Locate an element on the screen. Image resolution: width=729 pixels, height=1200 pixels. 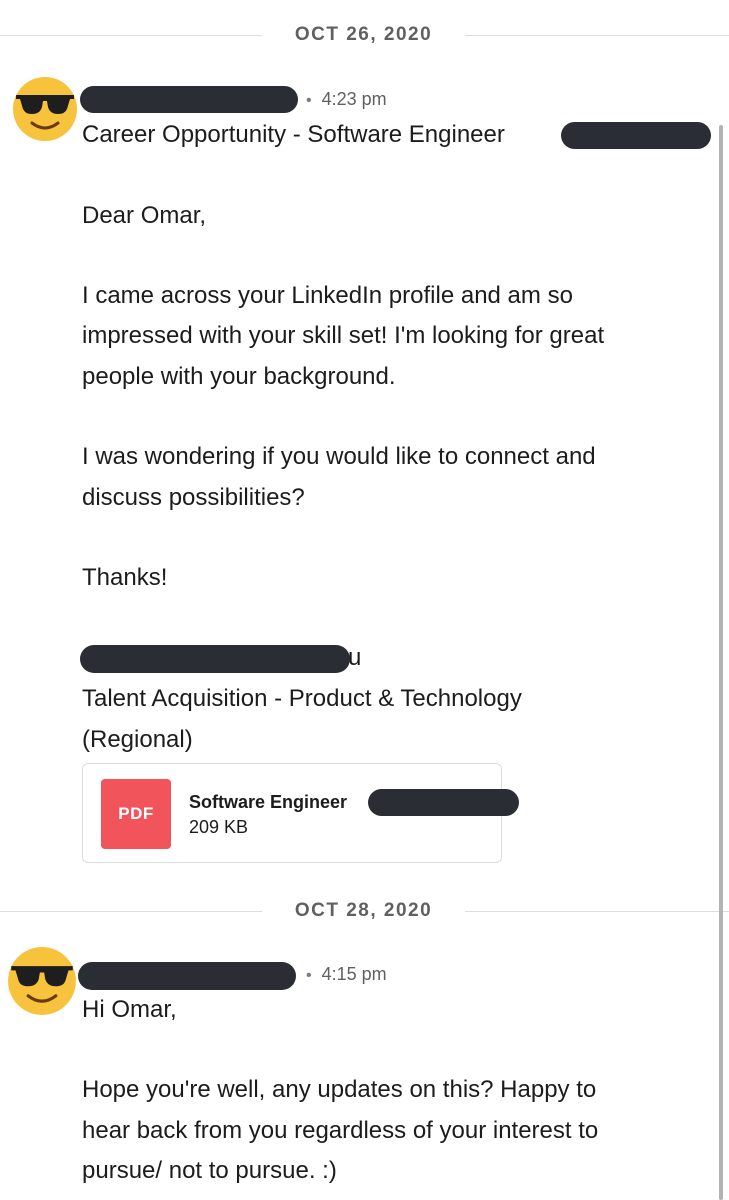
message-subject: Career Opportunity - Software Engineer is located at coordinates (293, 134).